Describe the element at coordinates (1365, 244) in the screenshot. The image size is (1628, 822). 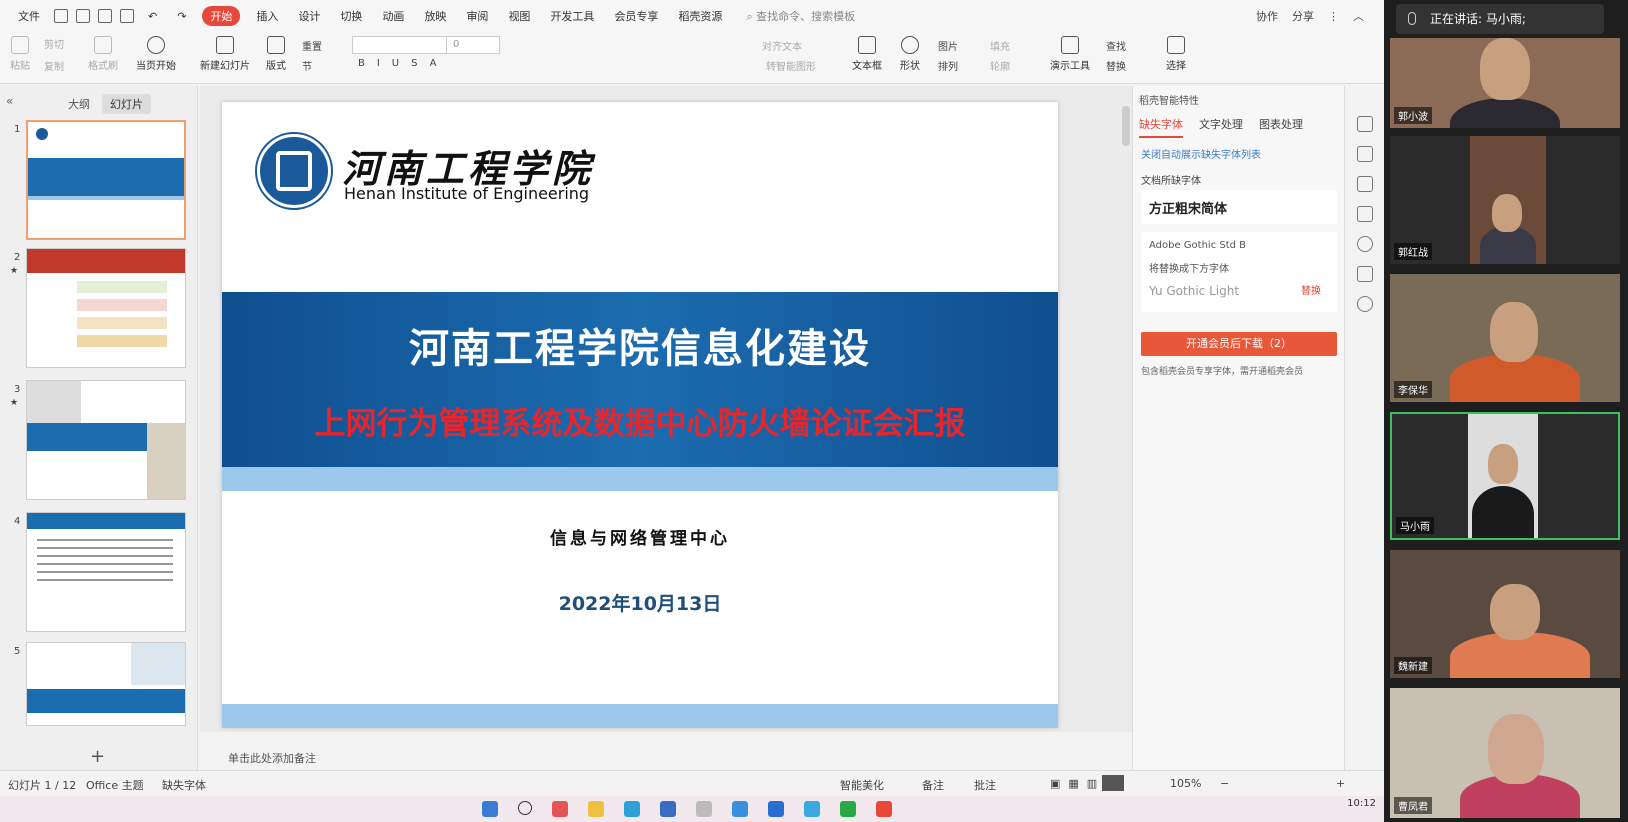
I see `help-icon` at that location.